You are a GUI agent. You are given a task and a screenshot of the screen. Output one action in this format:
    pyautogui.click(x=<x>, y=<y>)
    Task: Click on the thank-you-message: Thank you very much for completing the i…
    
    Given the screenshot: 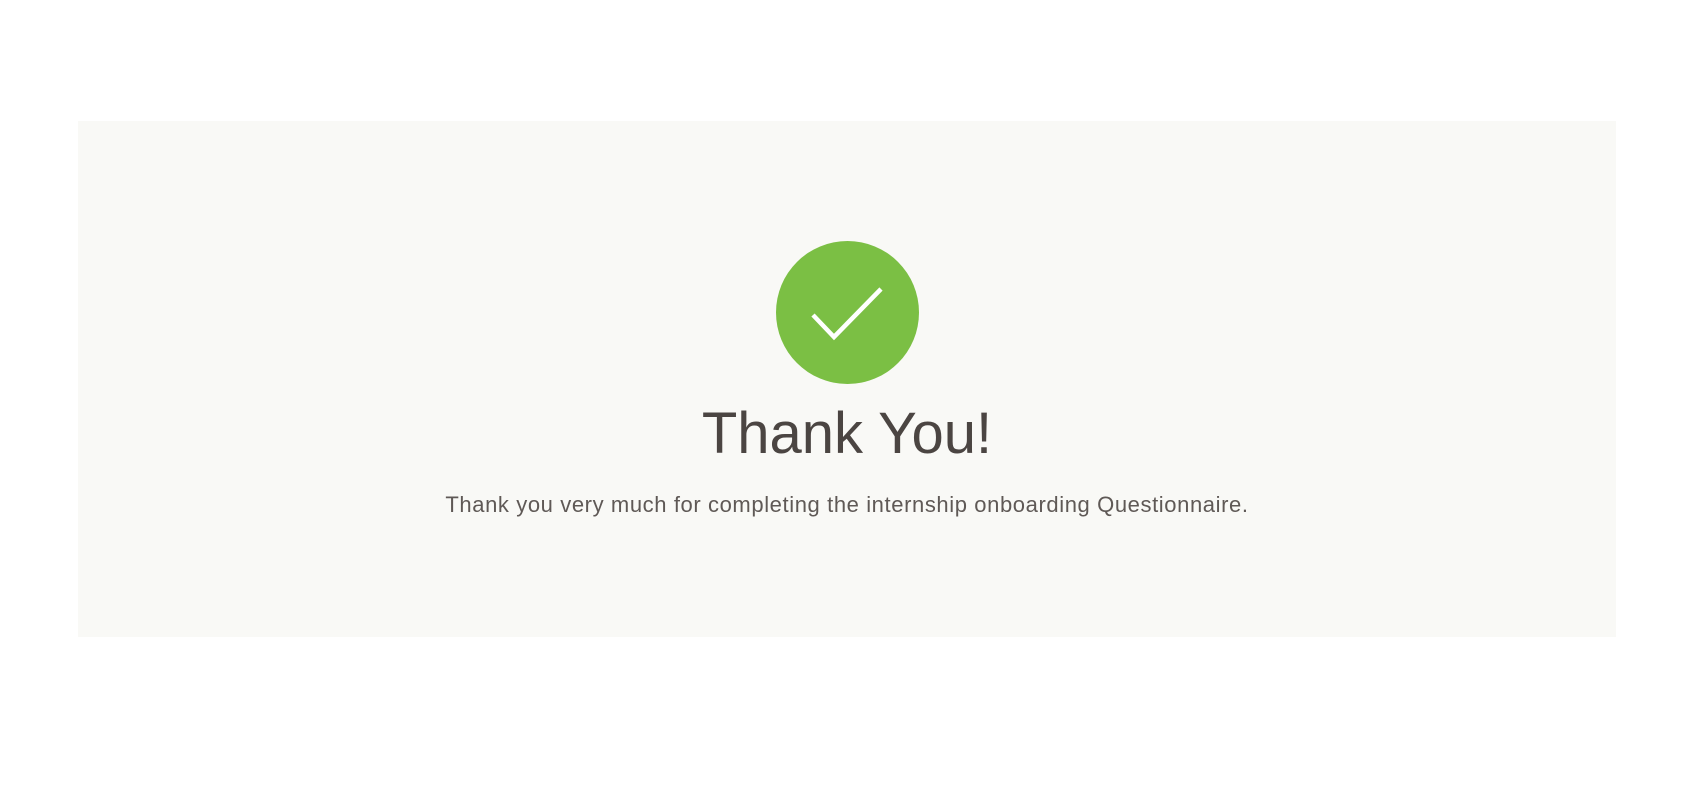 What is the action you would take?
    pyautogui.click(x=847, y=504)
    